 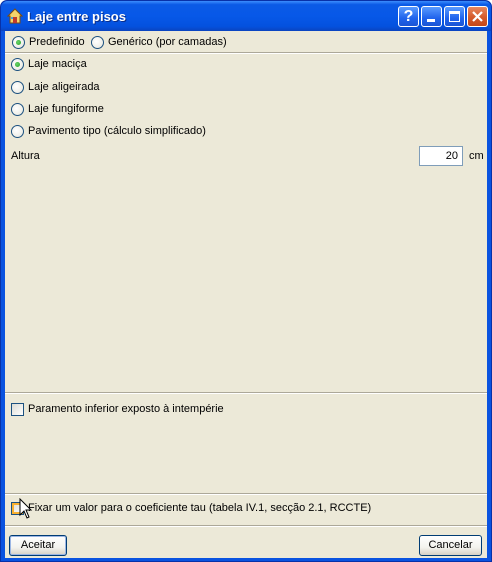 I want to click on radio-predefinido: Predefinido, so click(x=48, y=42).